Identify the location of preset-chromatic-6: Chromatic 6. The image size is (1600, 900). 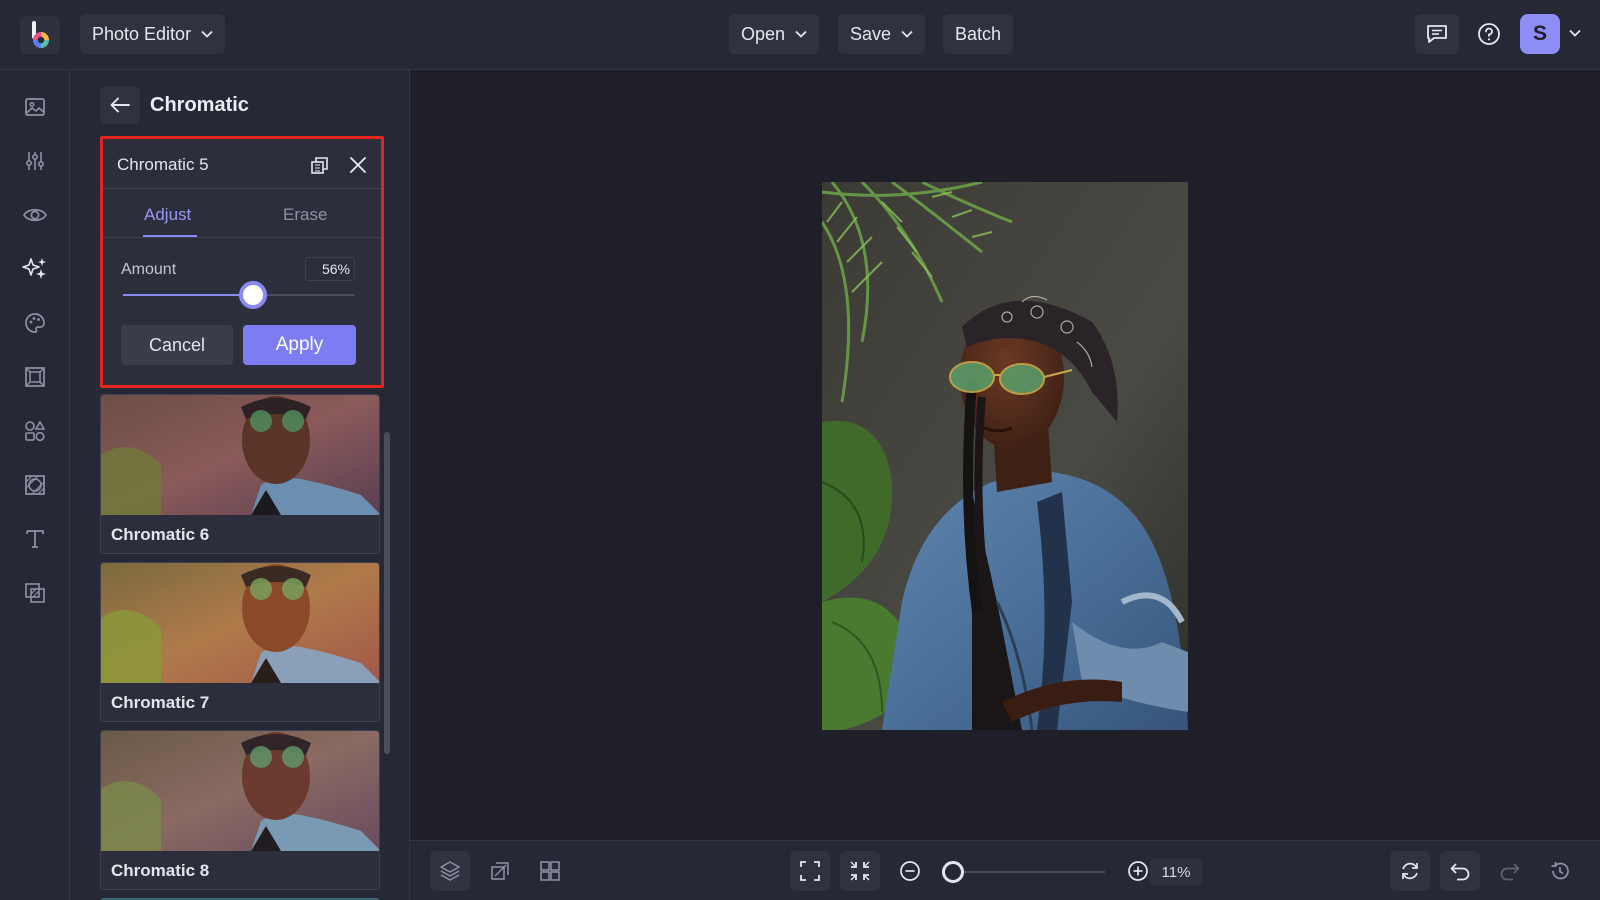
(240, 474).